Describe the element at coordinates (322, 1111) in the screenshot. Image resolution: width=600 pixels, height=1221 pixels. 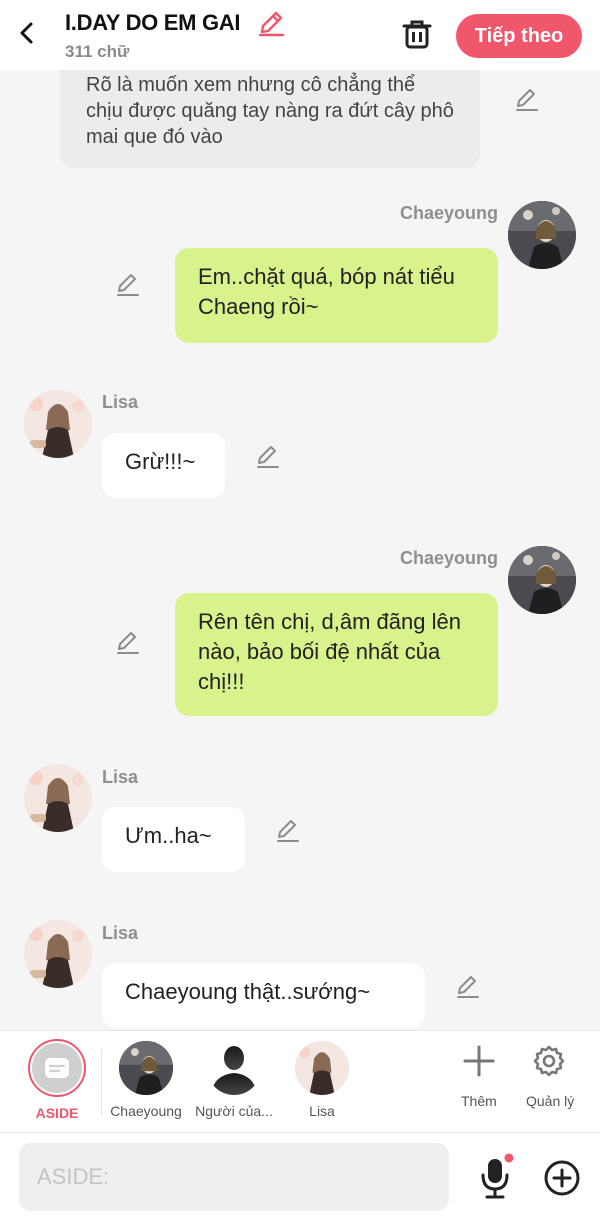
I see `character-name: Lisa` at that location.